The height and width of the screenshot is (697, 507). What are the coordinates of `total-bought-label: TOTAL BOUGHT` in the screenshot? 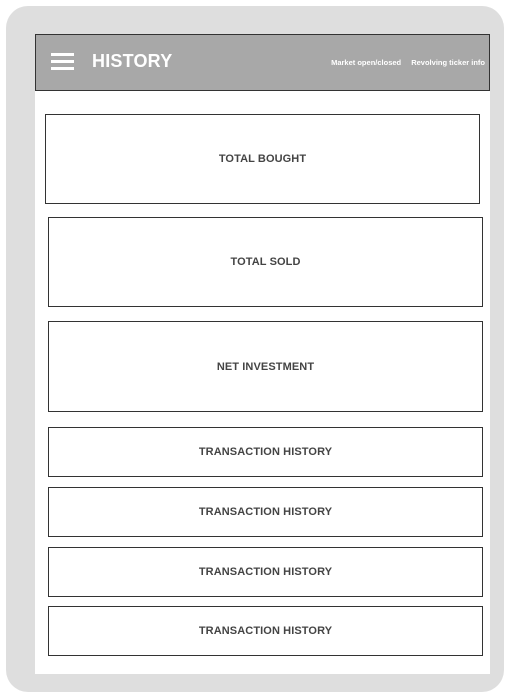 It's located at (262, 159).